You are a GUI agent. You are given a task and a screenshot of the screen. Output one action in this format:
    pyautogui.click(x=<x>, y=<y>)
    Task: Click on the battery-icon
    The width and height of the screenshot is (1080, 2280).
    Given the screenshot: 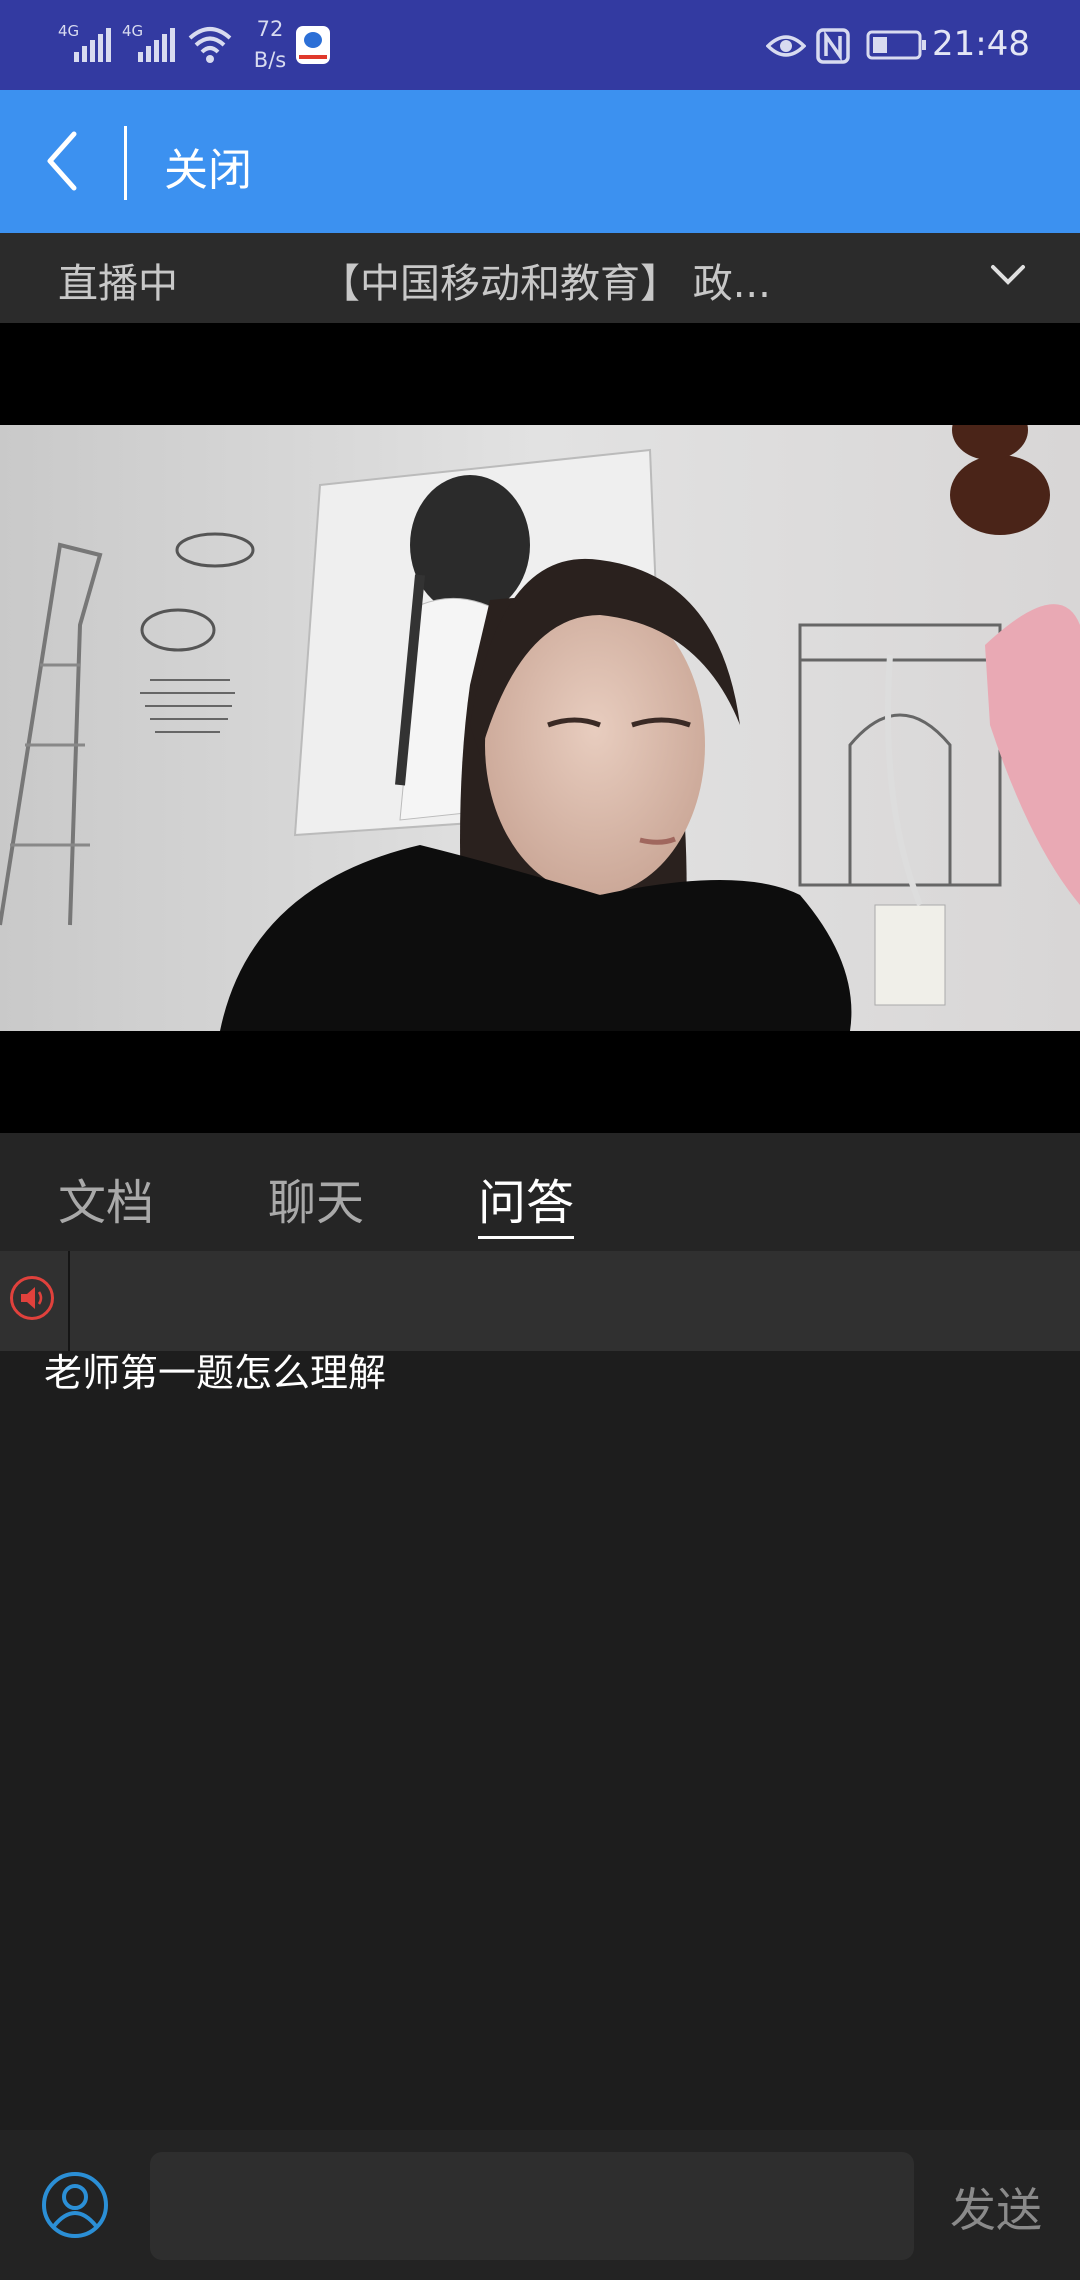 What is the action you would take?
    pyautogui.click(x=896, y=45)
    